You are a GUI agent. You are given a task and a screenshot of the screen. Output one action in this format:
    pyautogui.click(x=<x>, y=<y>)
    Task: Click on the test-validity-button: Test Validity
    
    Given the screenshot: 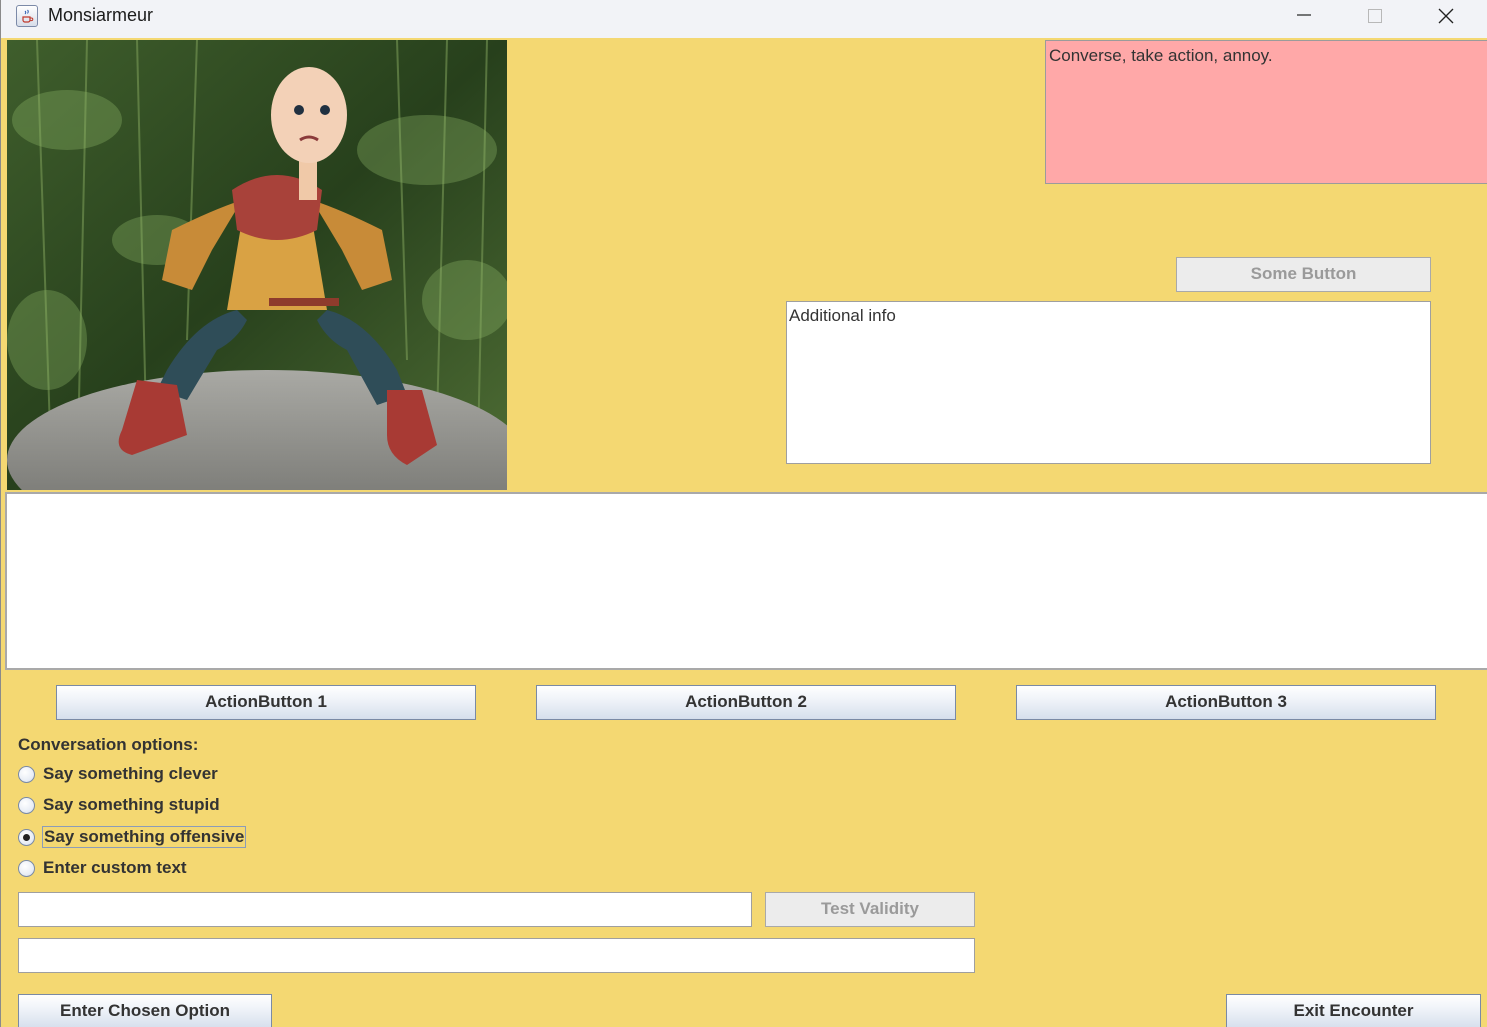 What is the action you would take?
    pyautogui.click(x=870, y=909)
    